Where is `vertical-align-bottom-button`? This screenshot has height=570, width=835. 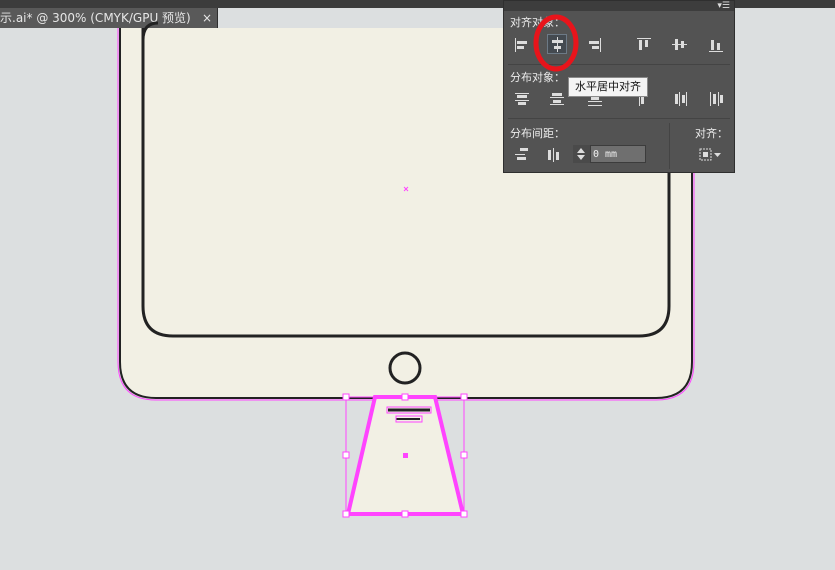
vertical-align-bottom-button is located at coordinates (716, 45).